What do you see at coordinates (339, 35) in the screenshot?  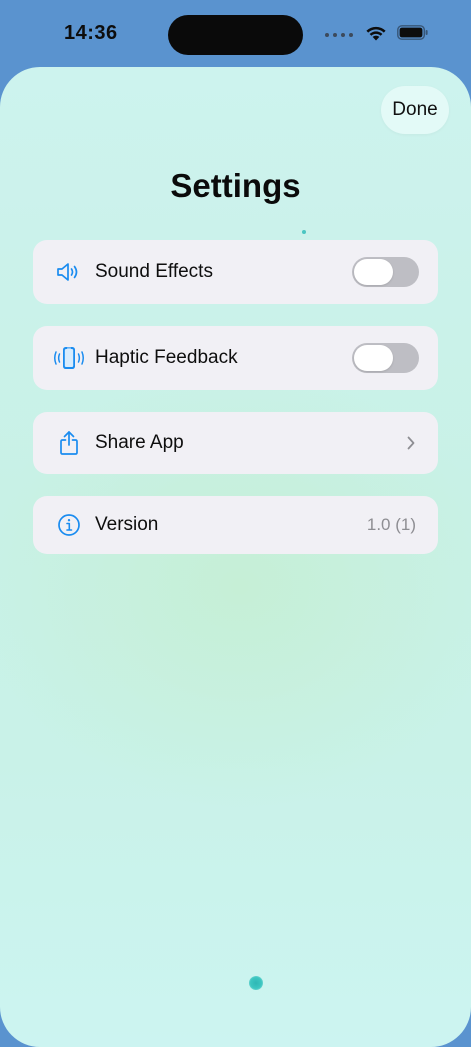 I see `cellular-dots-icon` at bounding box center [339, 35].